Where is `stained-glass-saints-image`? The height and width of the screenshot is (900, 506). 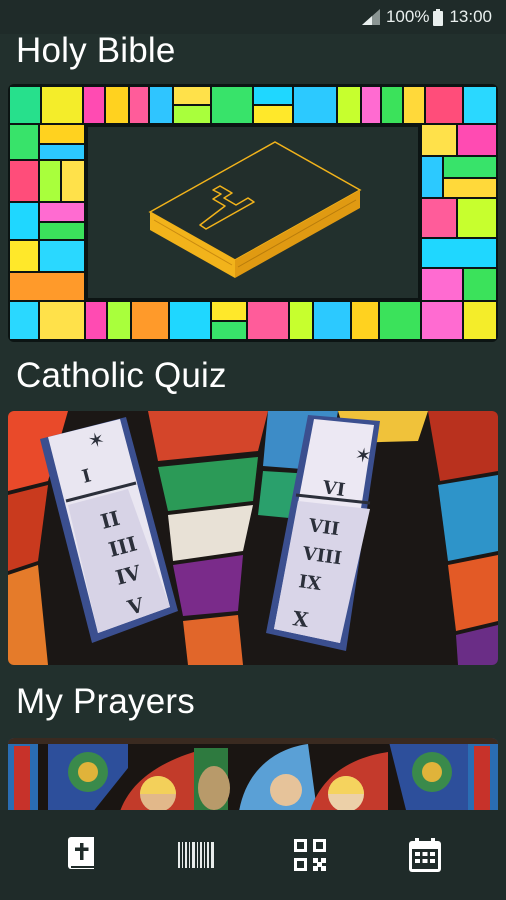
stained-glass-saints-image is located at coordinates (253, 774).